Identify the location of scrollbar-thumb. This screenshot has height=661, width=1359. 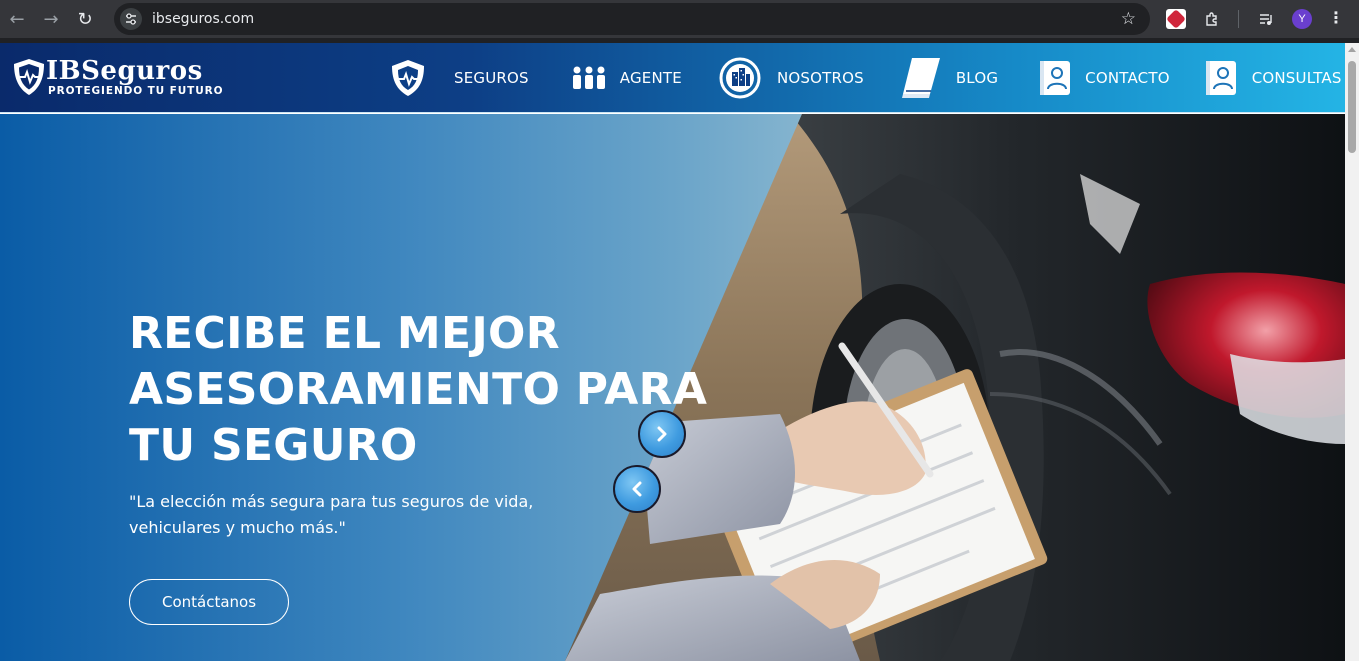
(1352, 107).